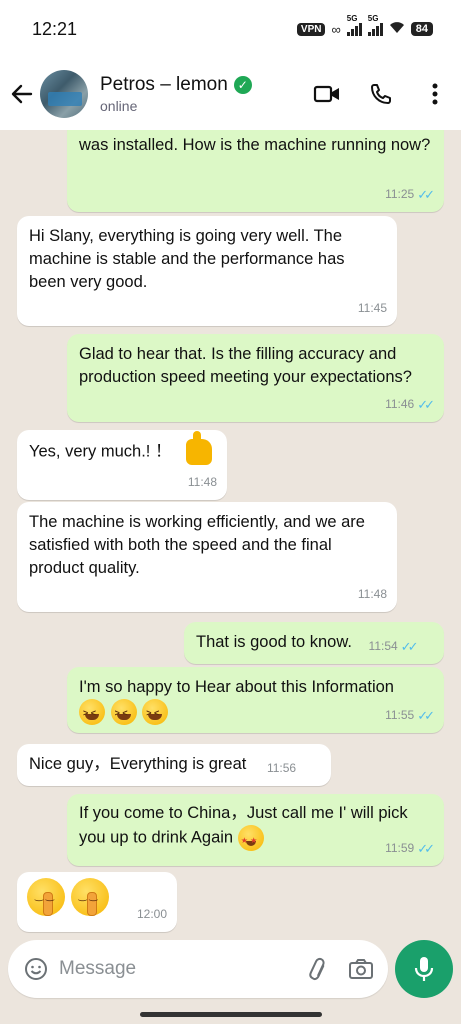 The height and width of the screenshot is (1024, 461). I want to click on message-bubble-incoming: Nice guy，Everything is great 11:56, so click(174, 765).